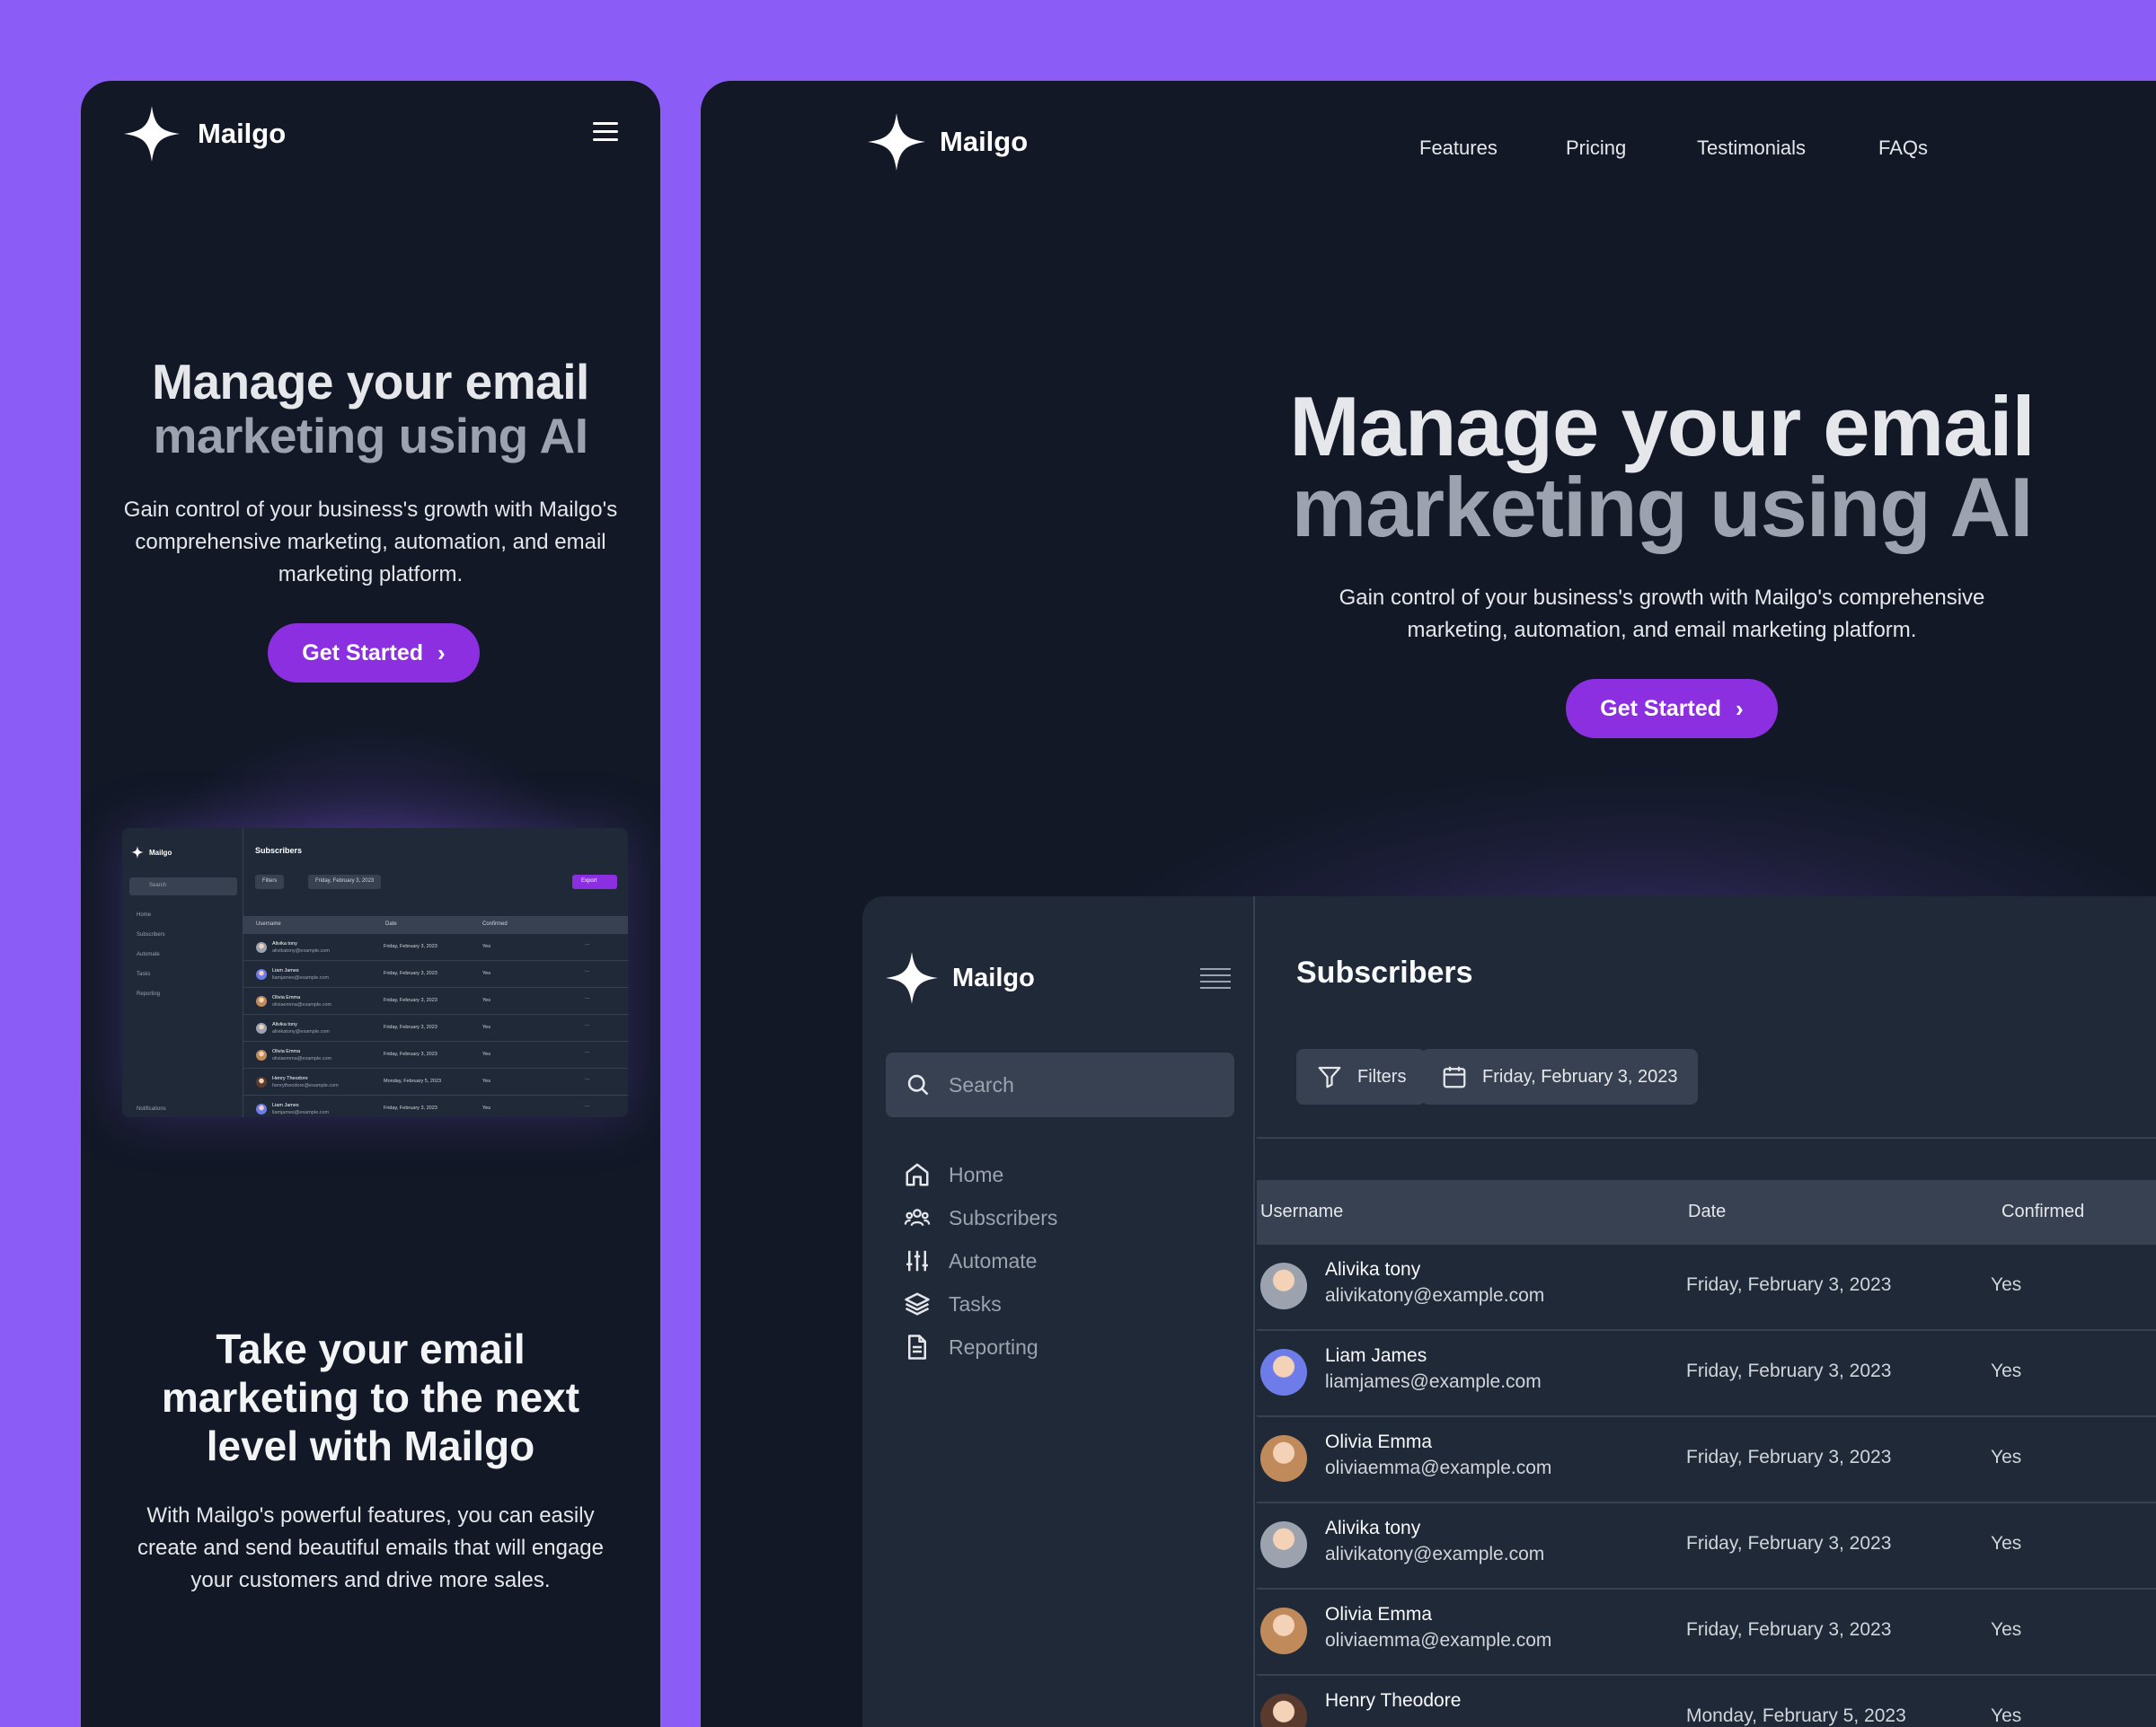 This screenshot has height=1727, width=2156. What do you see at coordinates (363, 652) in the screenshot?
I see `get-started-label: Get Started` at bounding box center [363, 652].